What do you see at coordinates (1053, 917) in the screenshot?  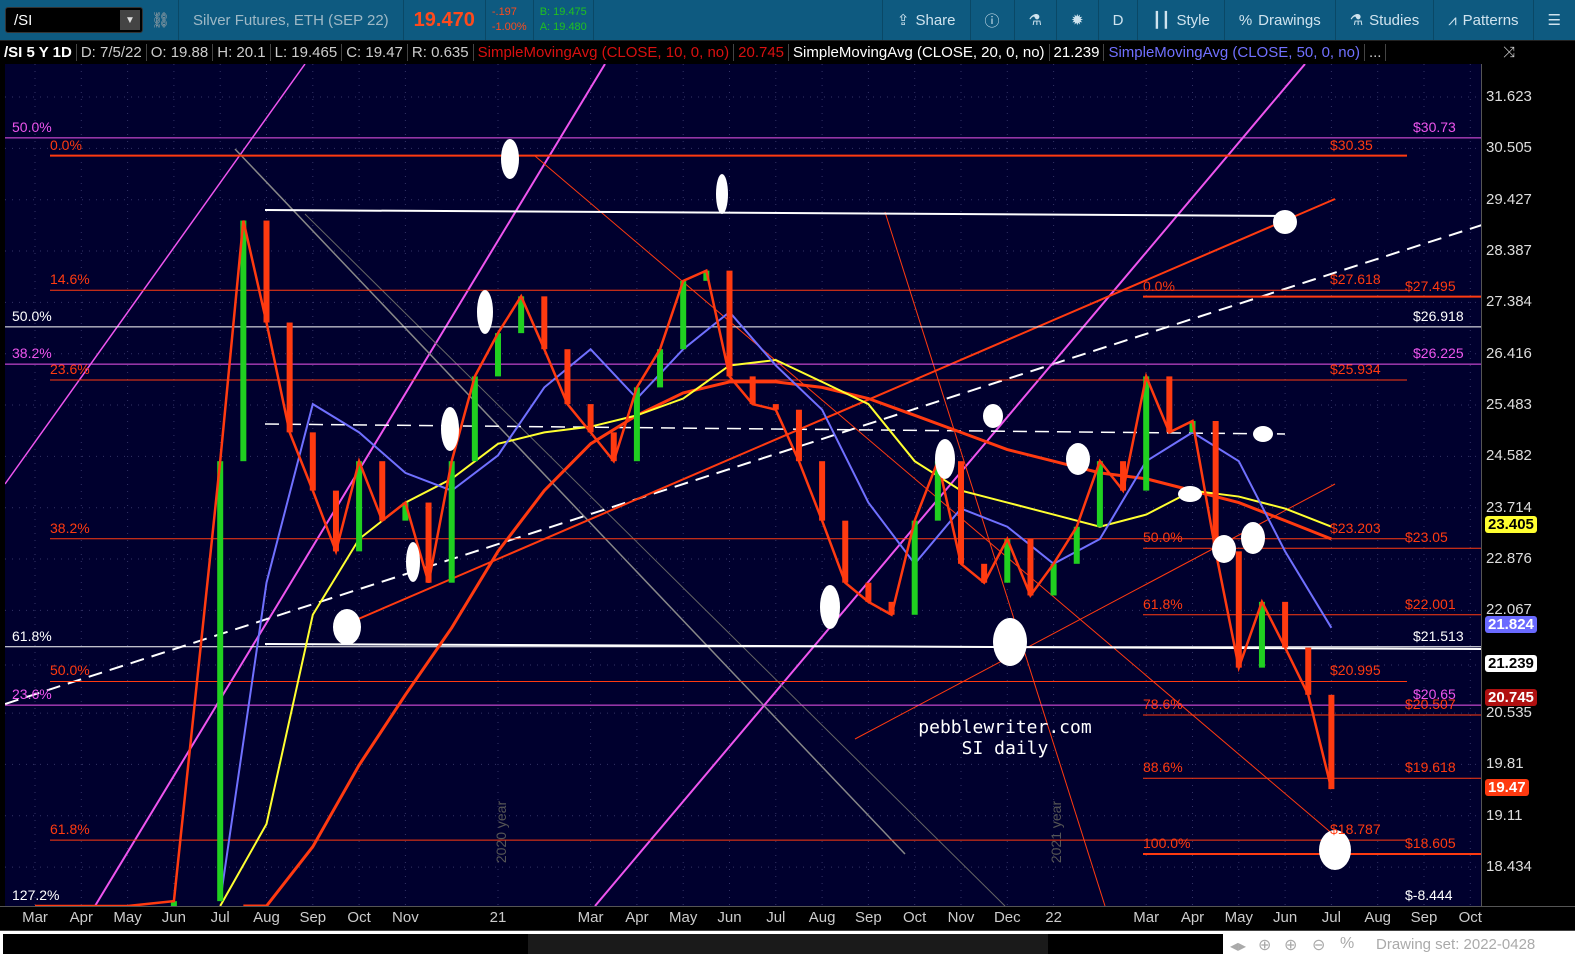 I see `time-tick: 22` at bounding box center [1053, 917].